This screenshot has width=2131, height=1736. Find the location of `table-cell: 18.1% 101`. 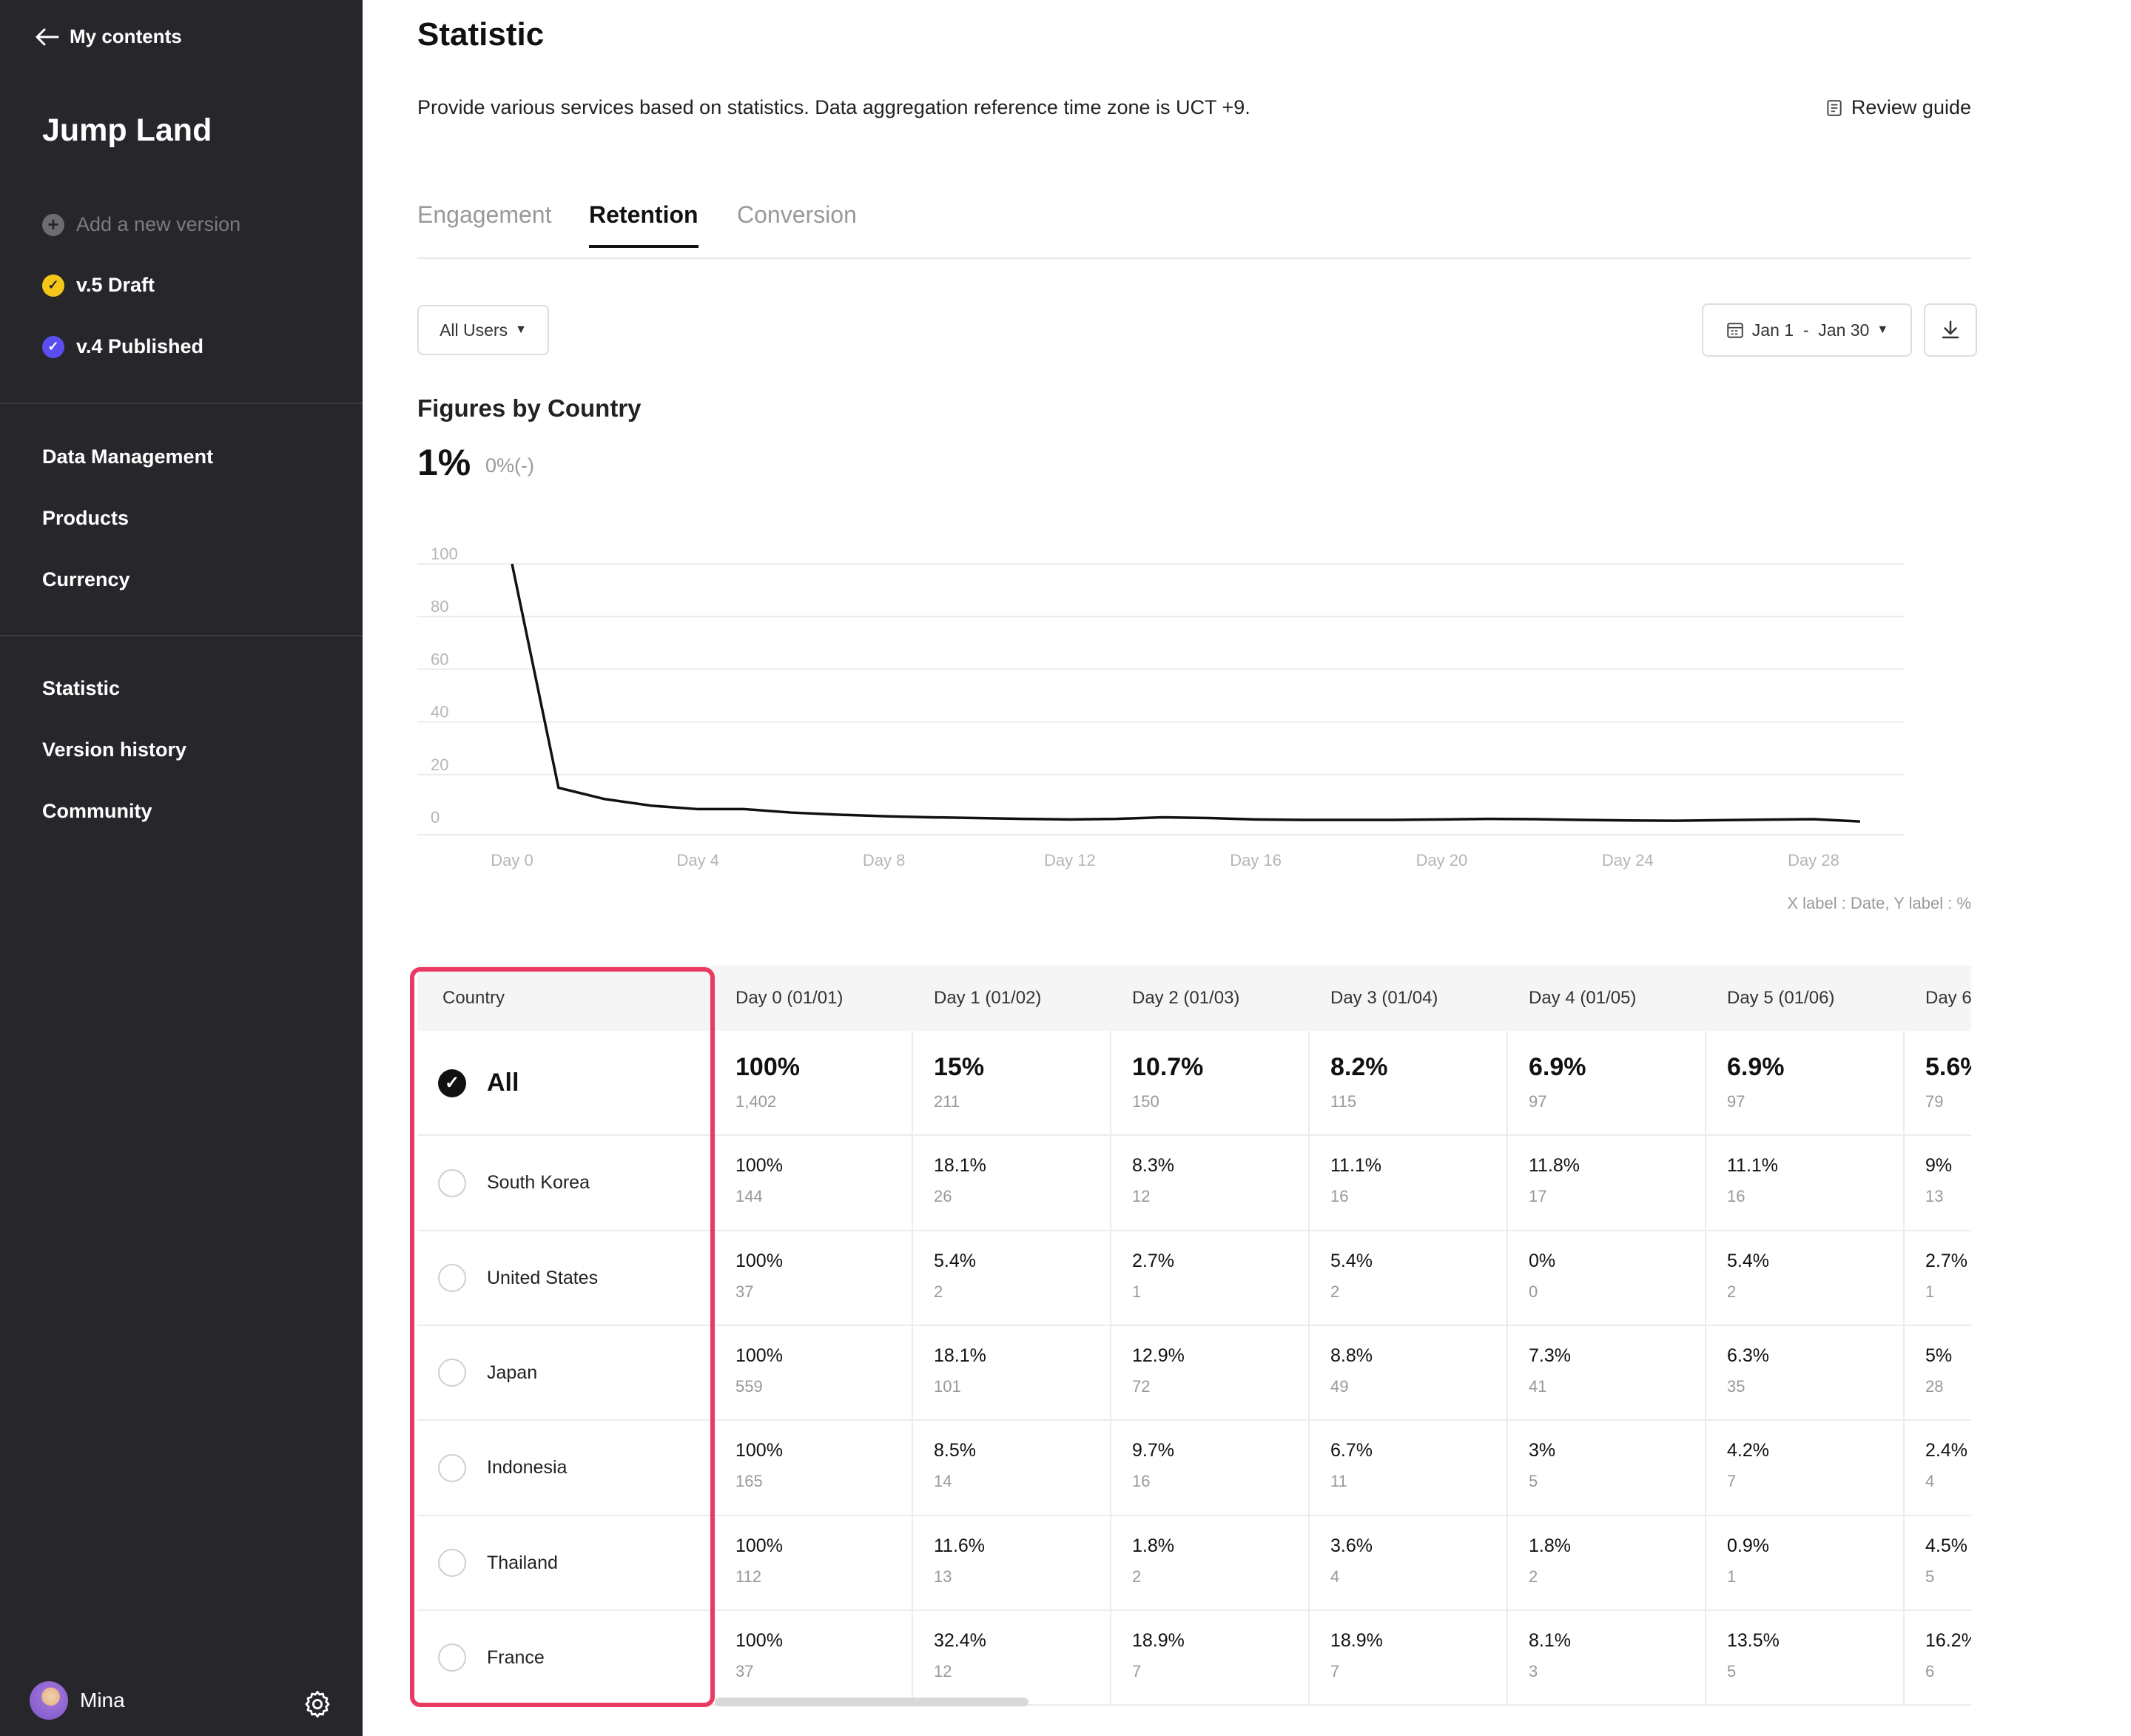

table-cell: 18.1% 101 is located at coordinates (960, 1371).